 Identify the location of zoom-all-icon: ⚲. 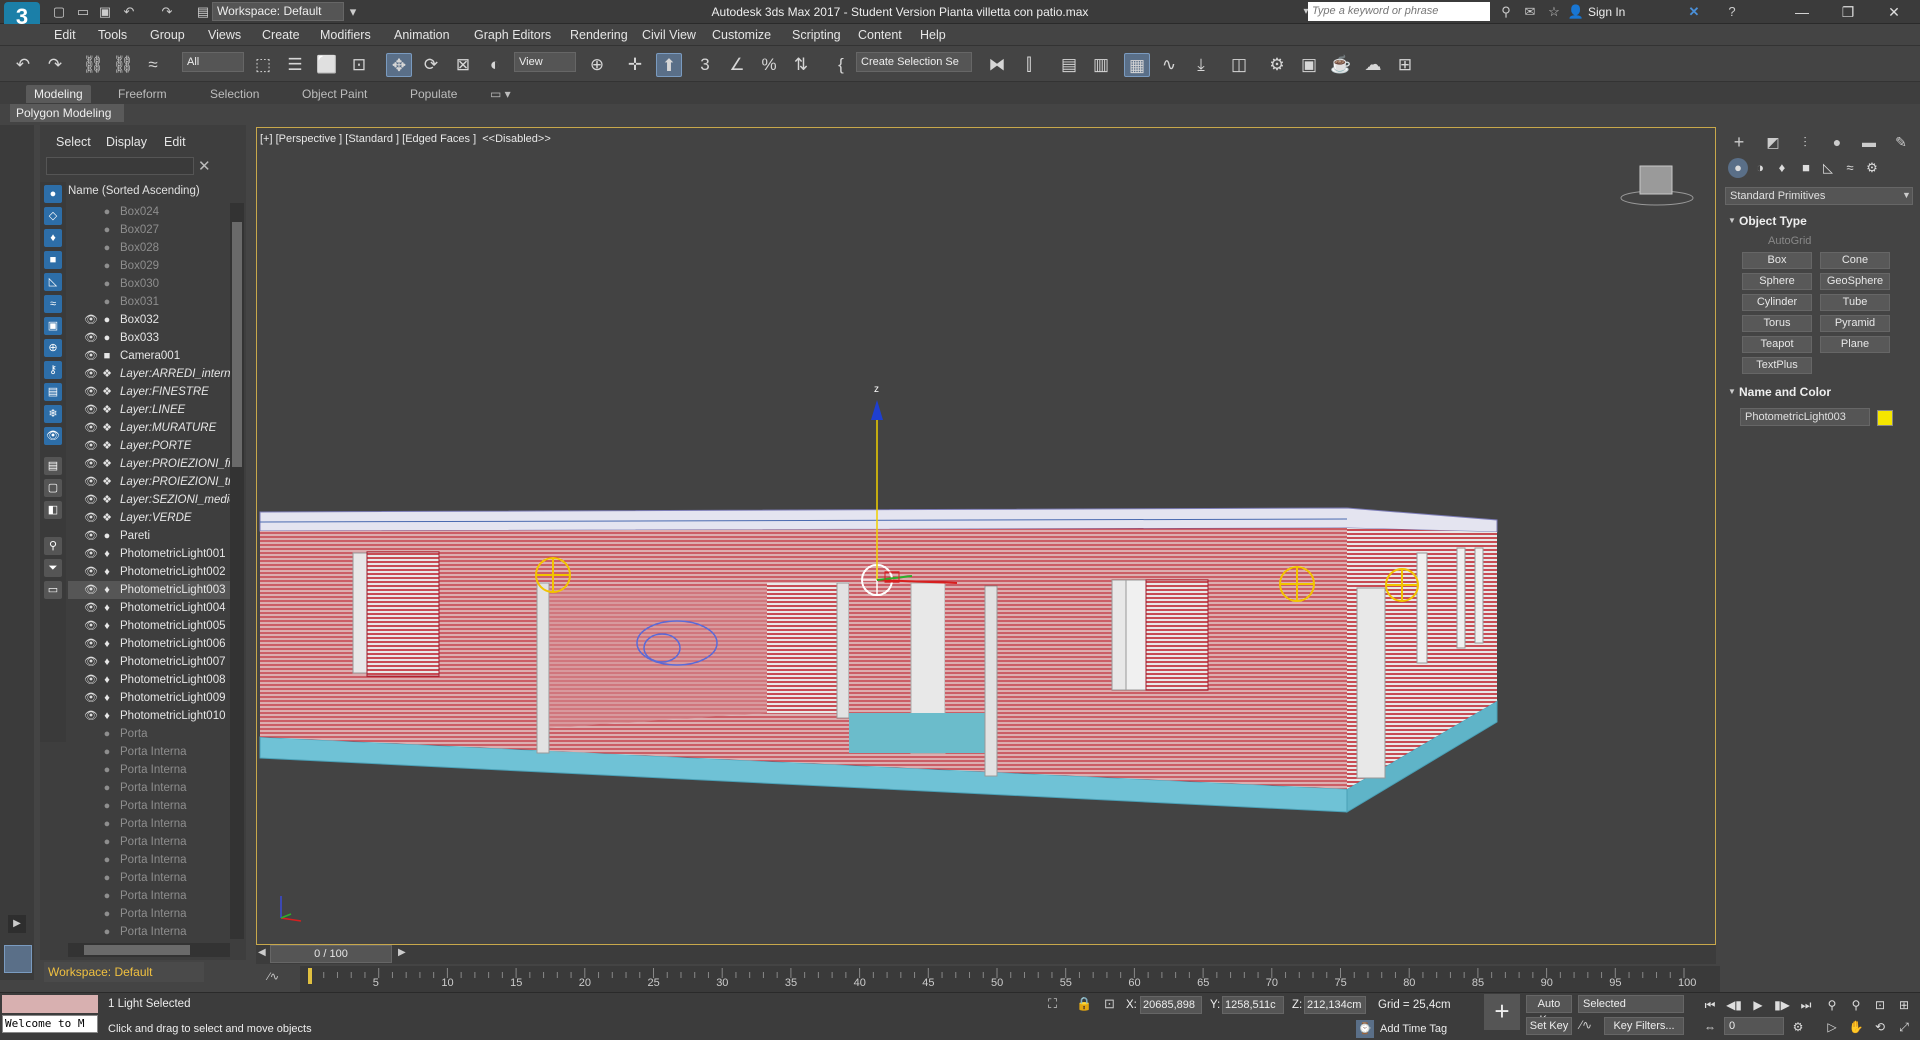
(1856, 1005).